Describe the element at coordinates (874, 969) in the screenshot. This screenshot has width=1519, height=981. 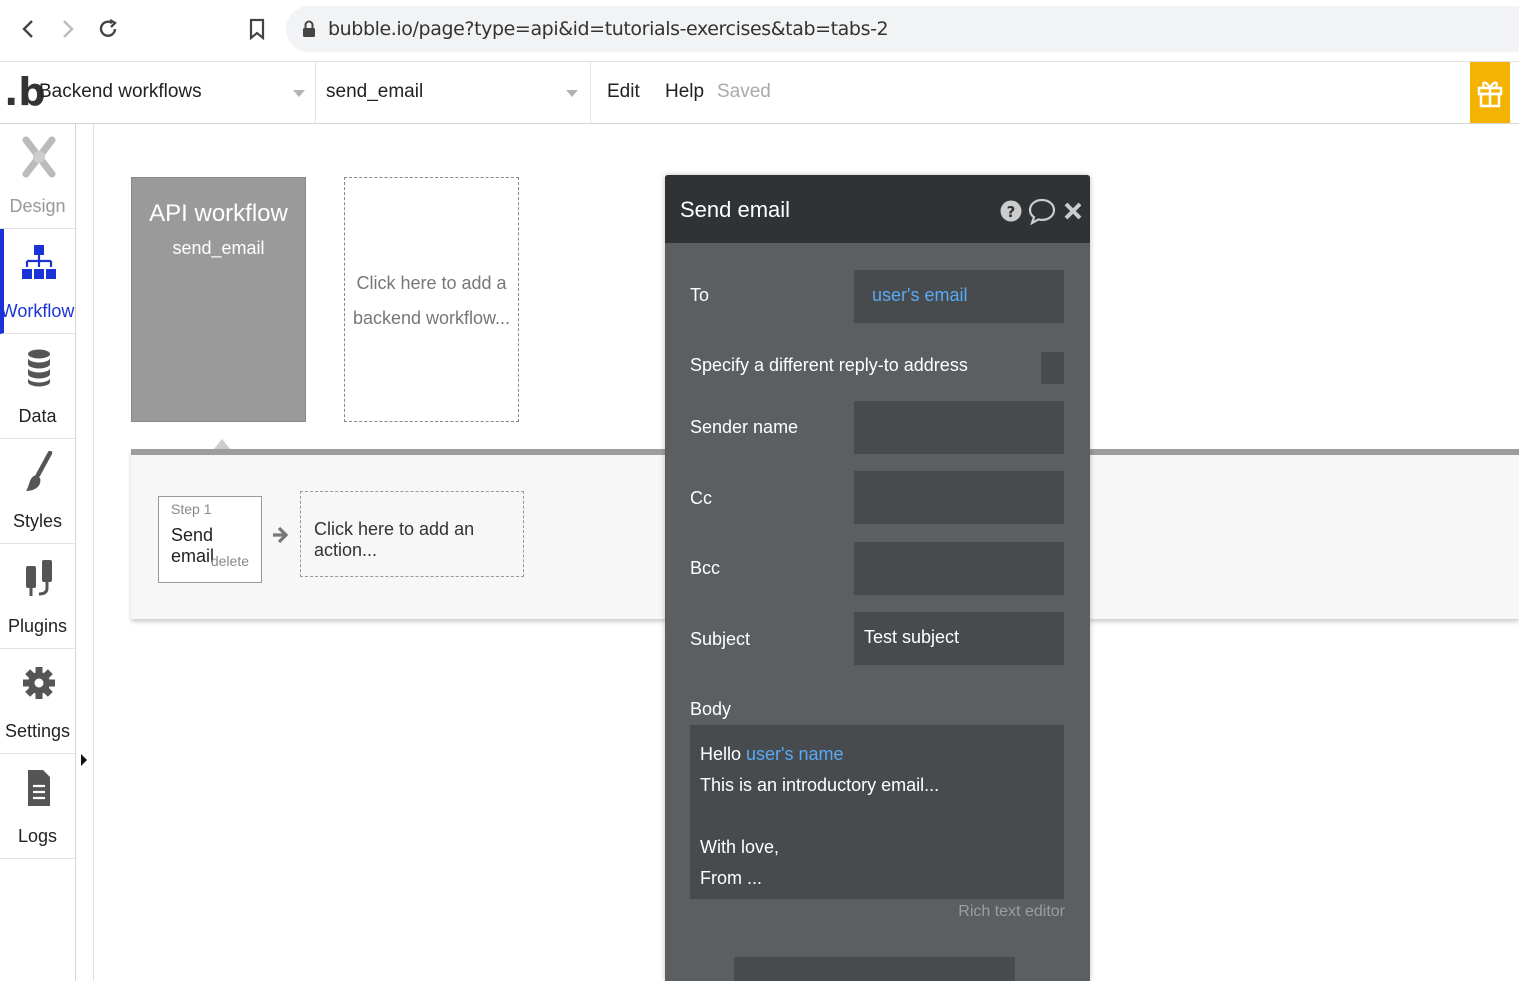
I see `editor-bottom-button` at that location.